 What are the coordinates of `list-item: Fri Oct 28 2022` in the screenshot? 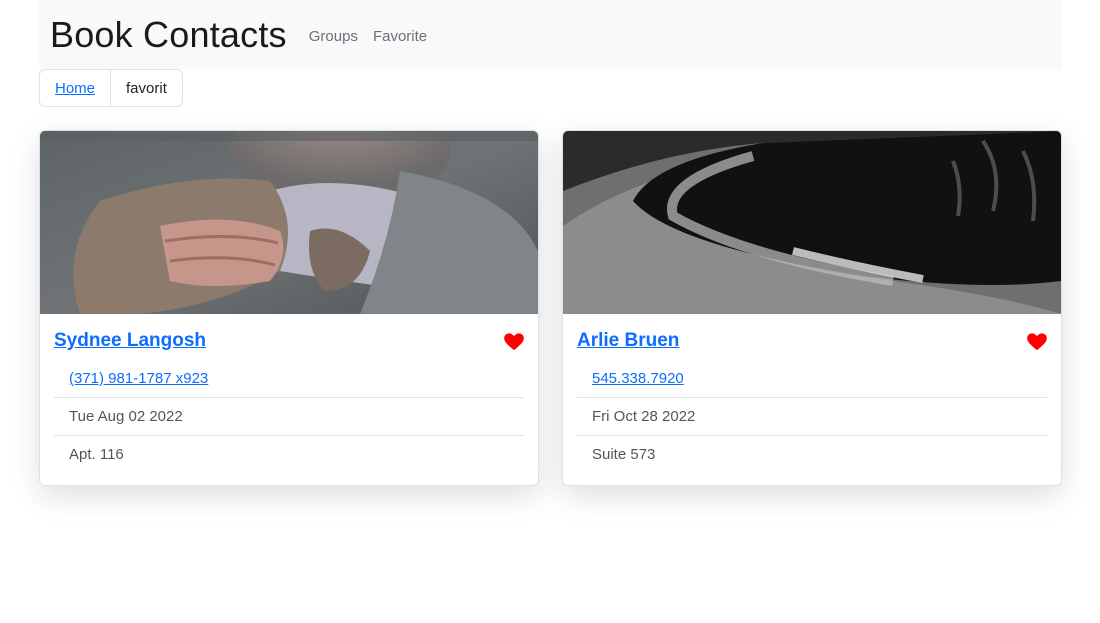 It's located at (812, 416).